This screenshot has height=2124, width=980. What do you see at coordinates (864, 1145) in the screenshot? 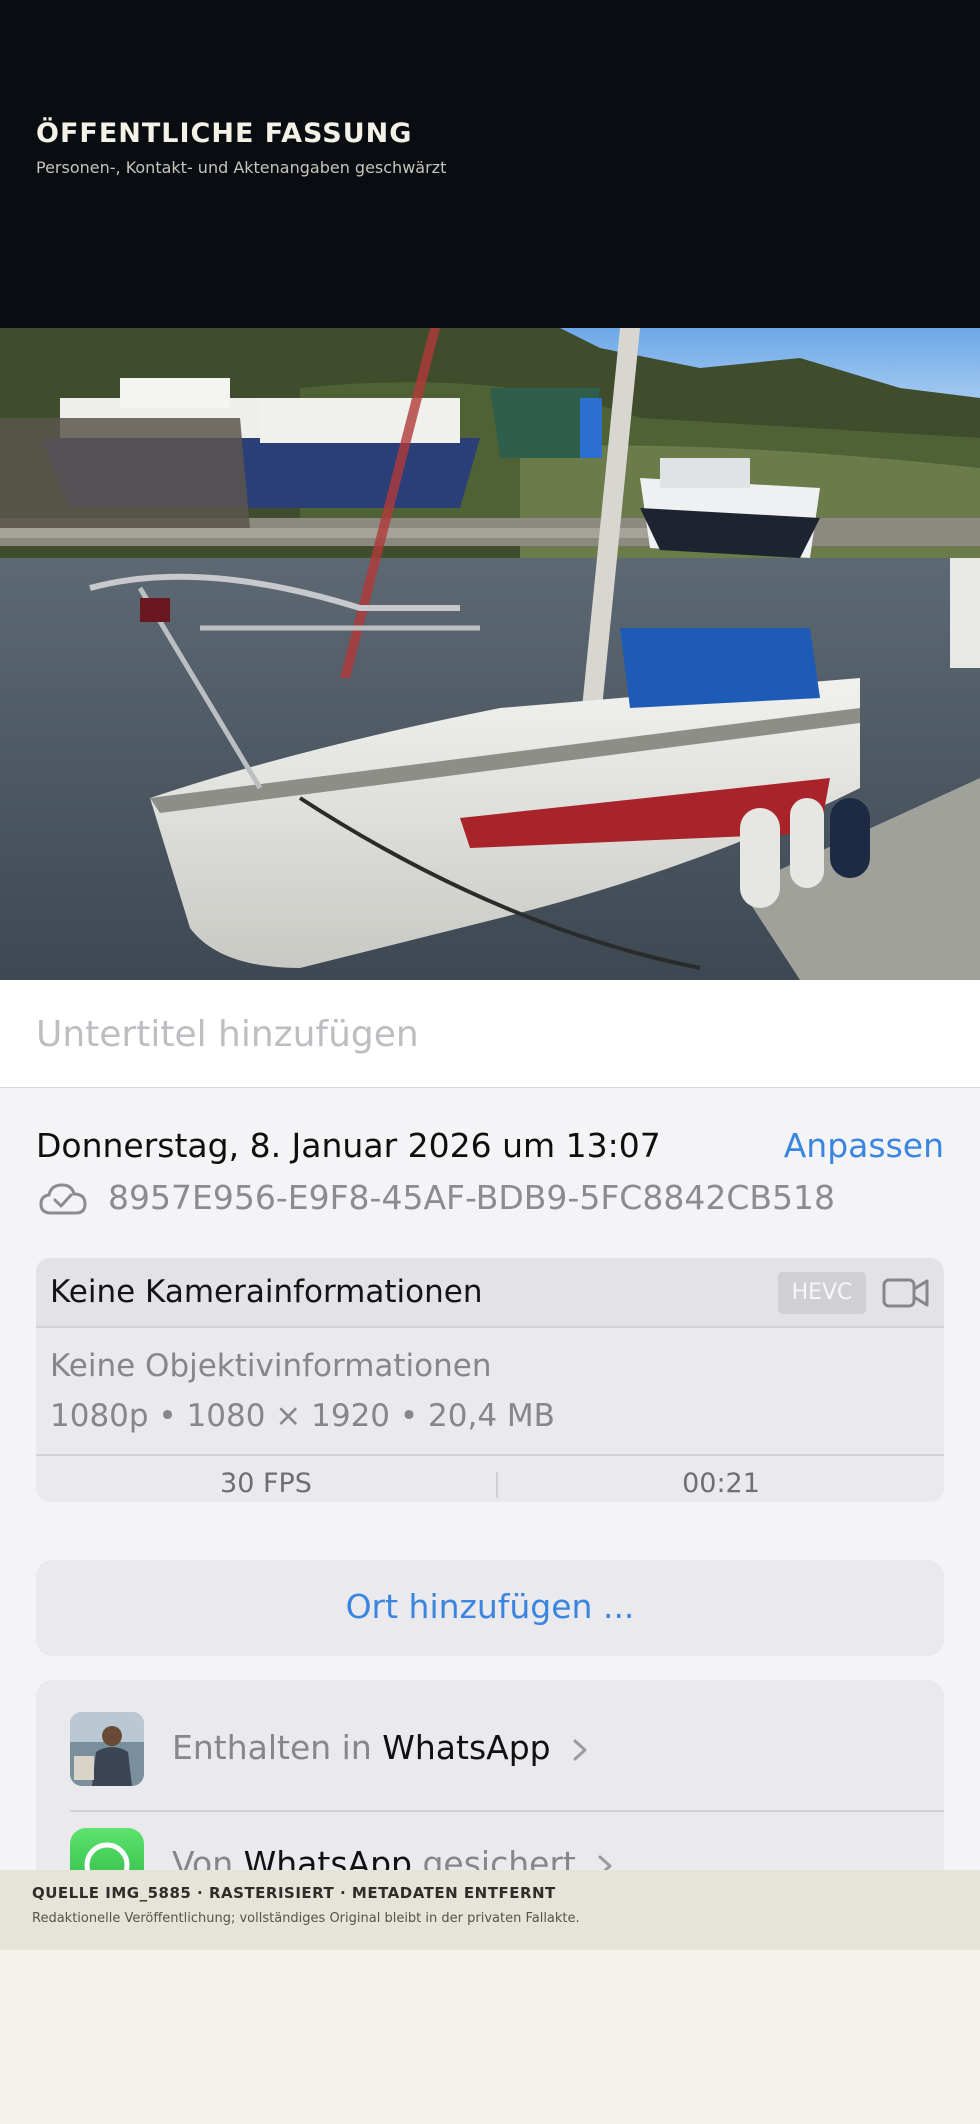
I see `adjust-date-button: Anpassen` at bounding box center [864, 1145].